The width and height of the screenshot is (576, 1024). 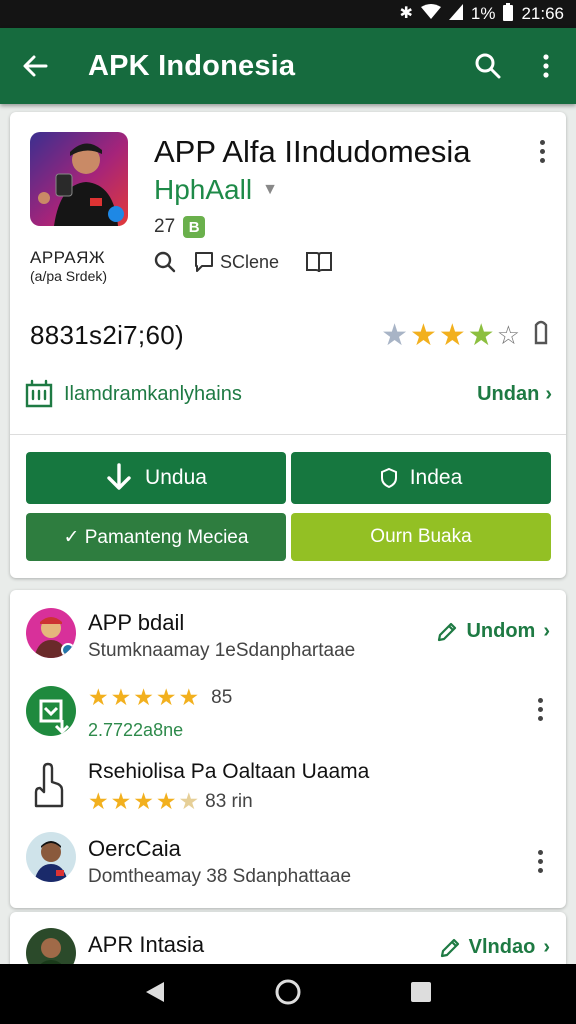 I want to click on app-icon, so click(x=79, y=179).